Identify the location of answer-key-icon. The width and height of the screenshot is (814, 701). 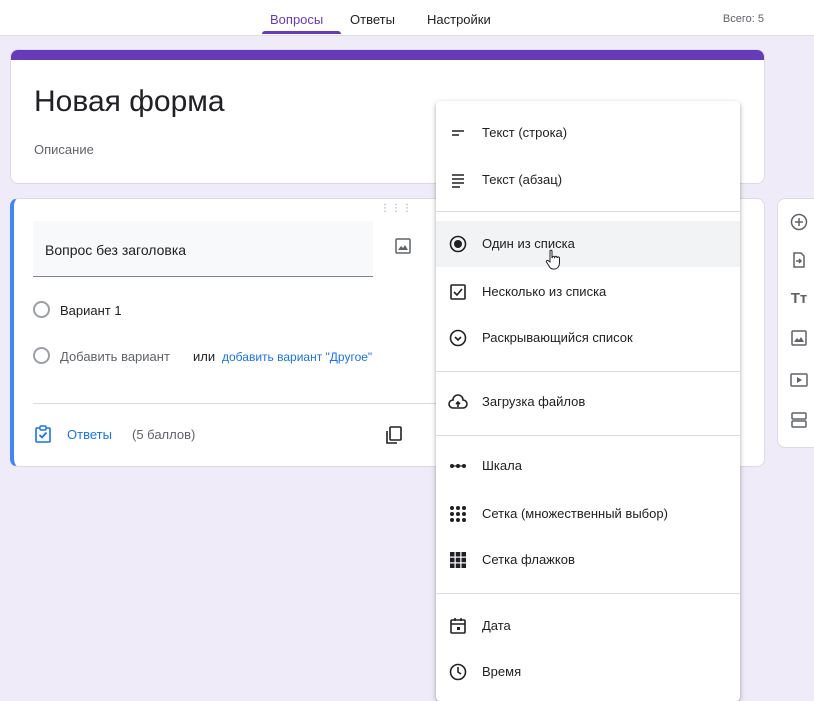
(43, 434).